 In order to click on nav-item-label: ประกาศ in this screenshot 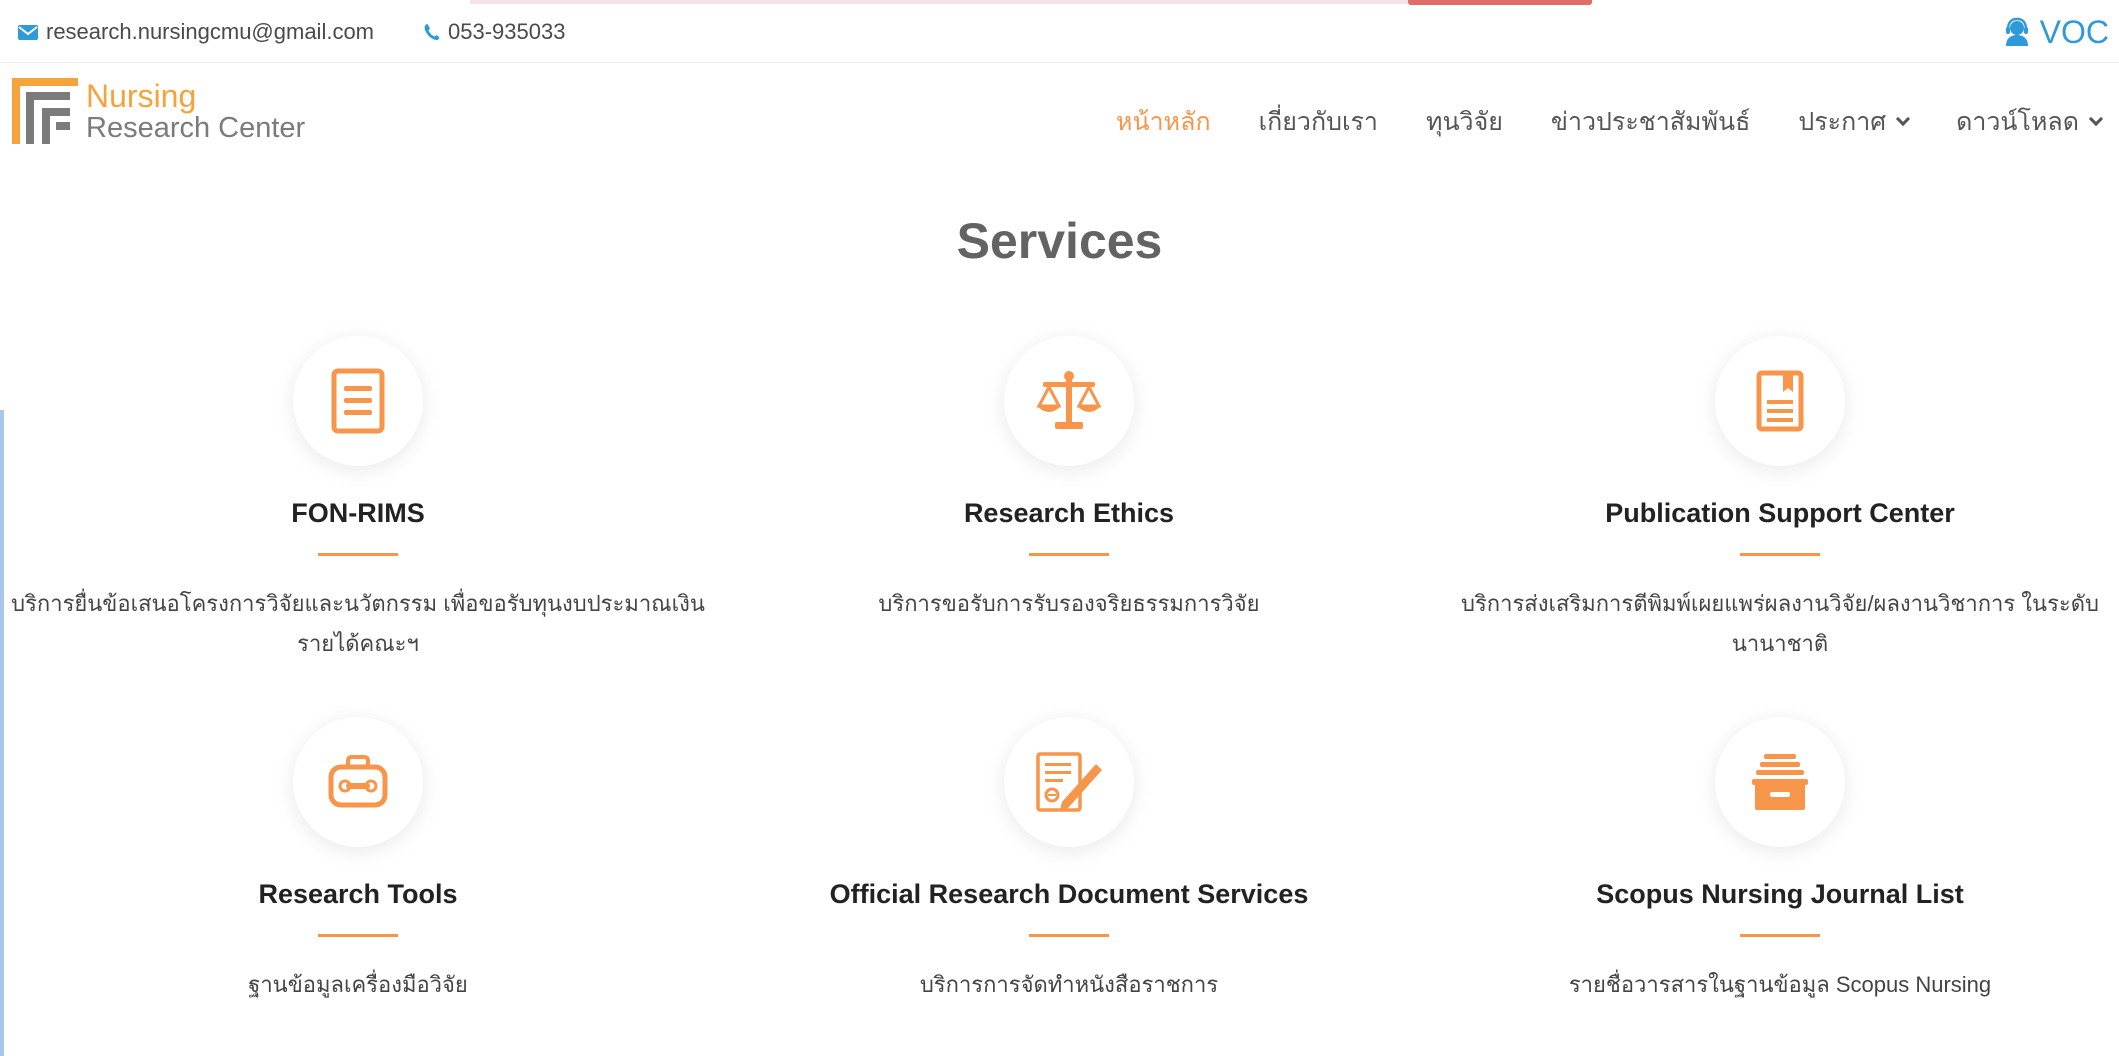, I will do `click(1842, 122)`.